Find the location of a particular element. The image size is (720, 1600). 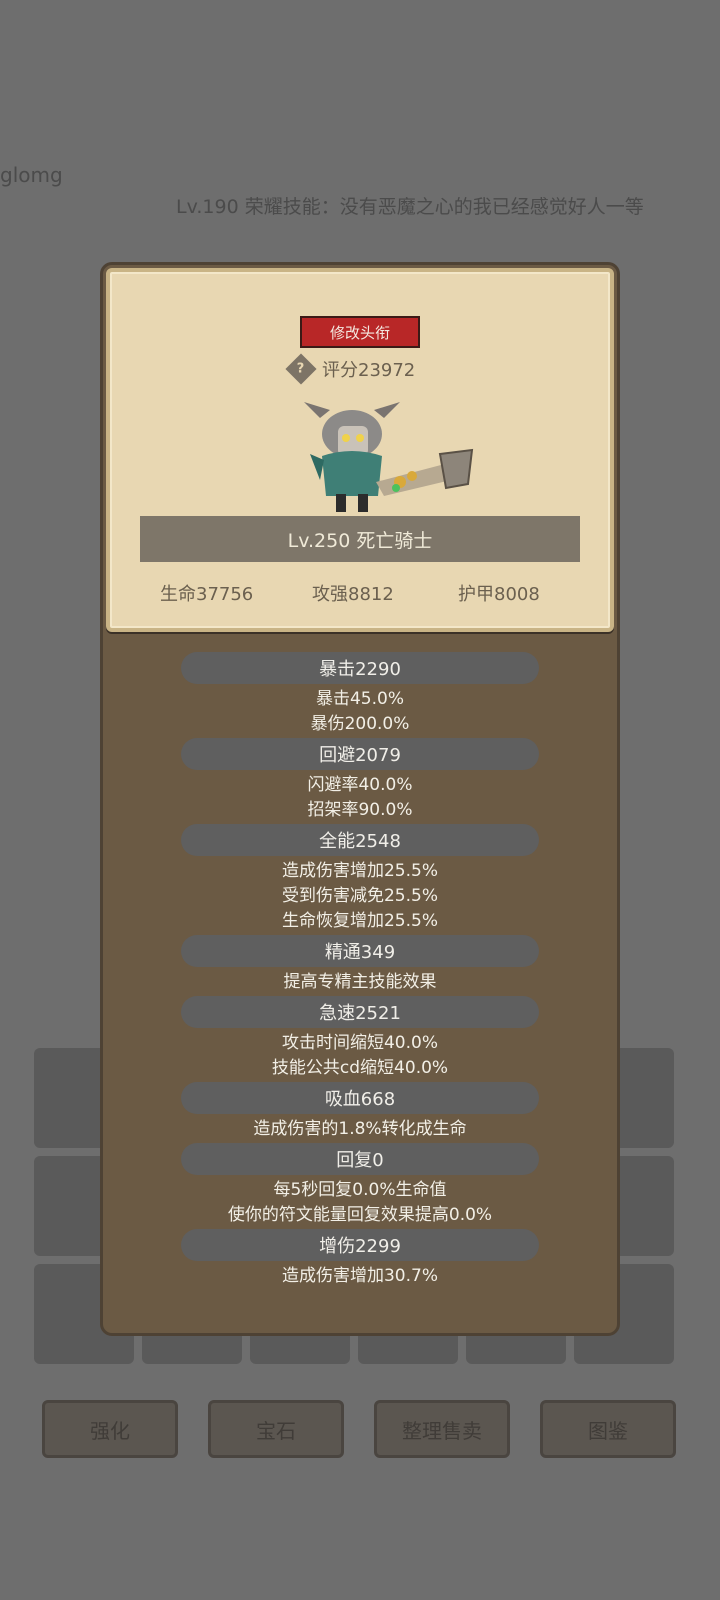

attr-head-mastery: 精通349 is located at coordinates (360, 951).